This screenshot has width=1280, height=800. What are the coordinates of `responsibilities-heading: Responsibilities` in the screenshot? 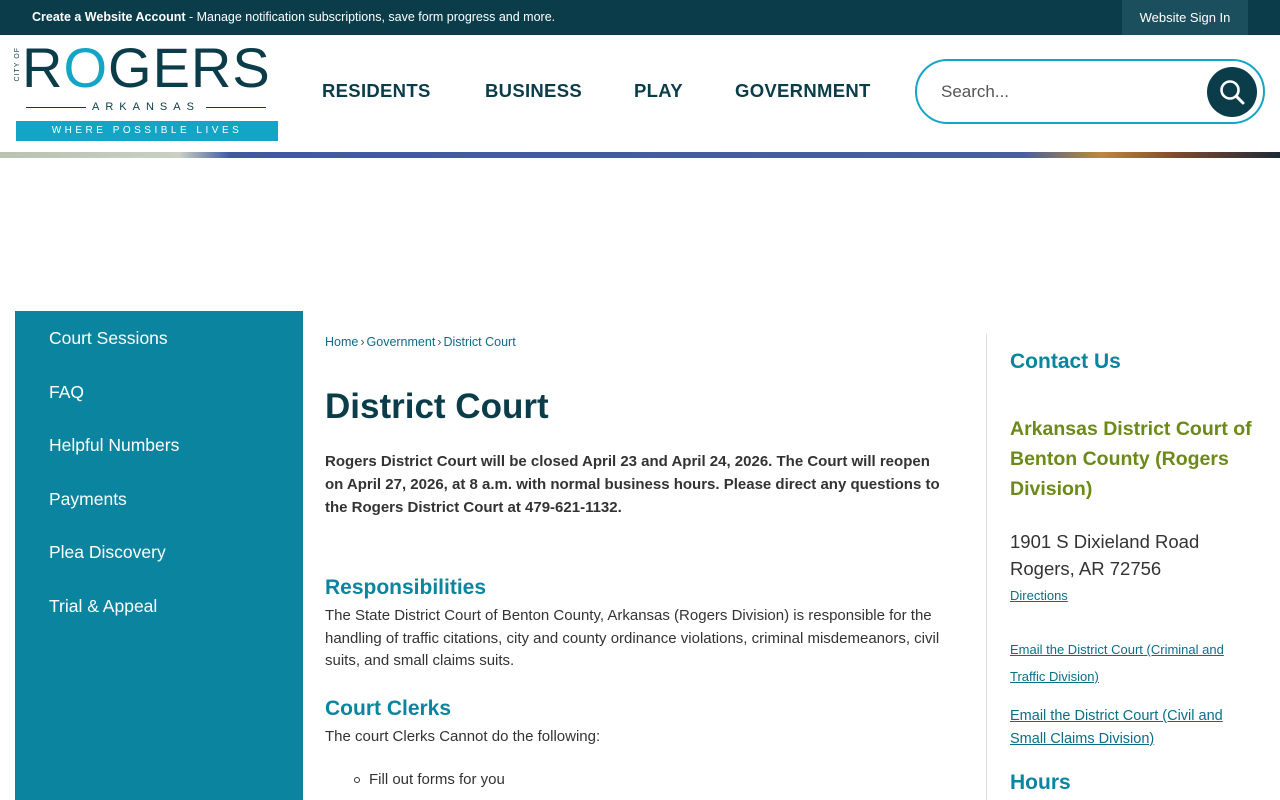 It's located at (406, 587).